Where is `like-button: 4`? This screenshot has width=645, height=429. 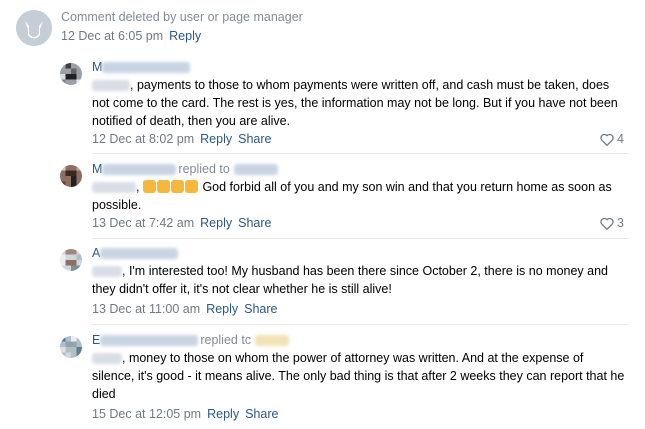 like-button: 4 is located at coordinates (612, 139).